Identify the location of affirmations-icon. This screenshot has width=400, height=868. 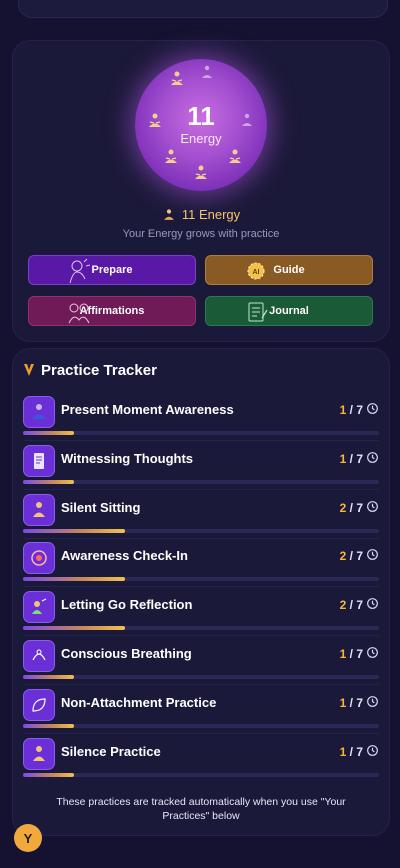
(79, 313).